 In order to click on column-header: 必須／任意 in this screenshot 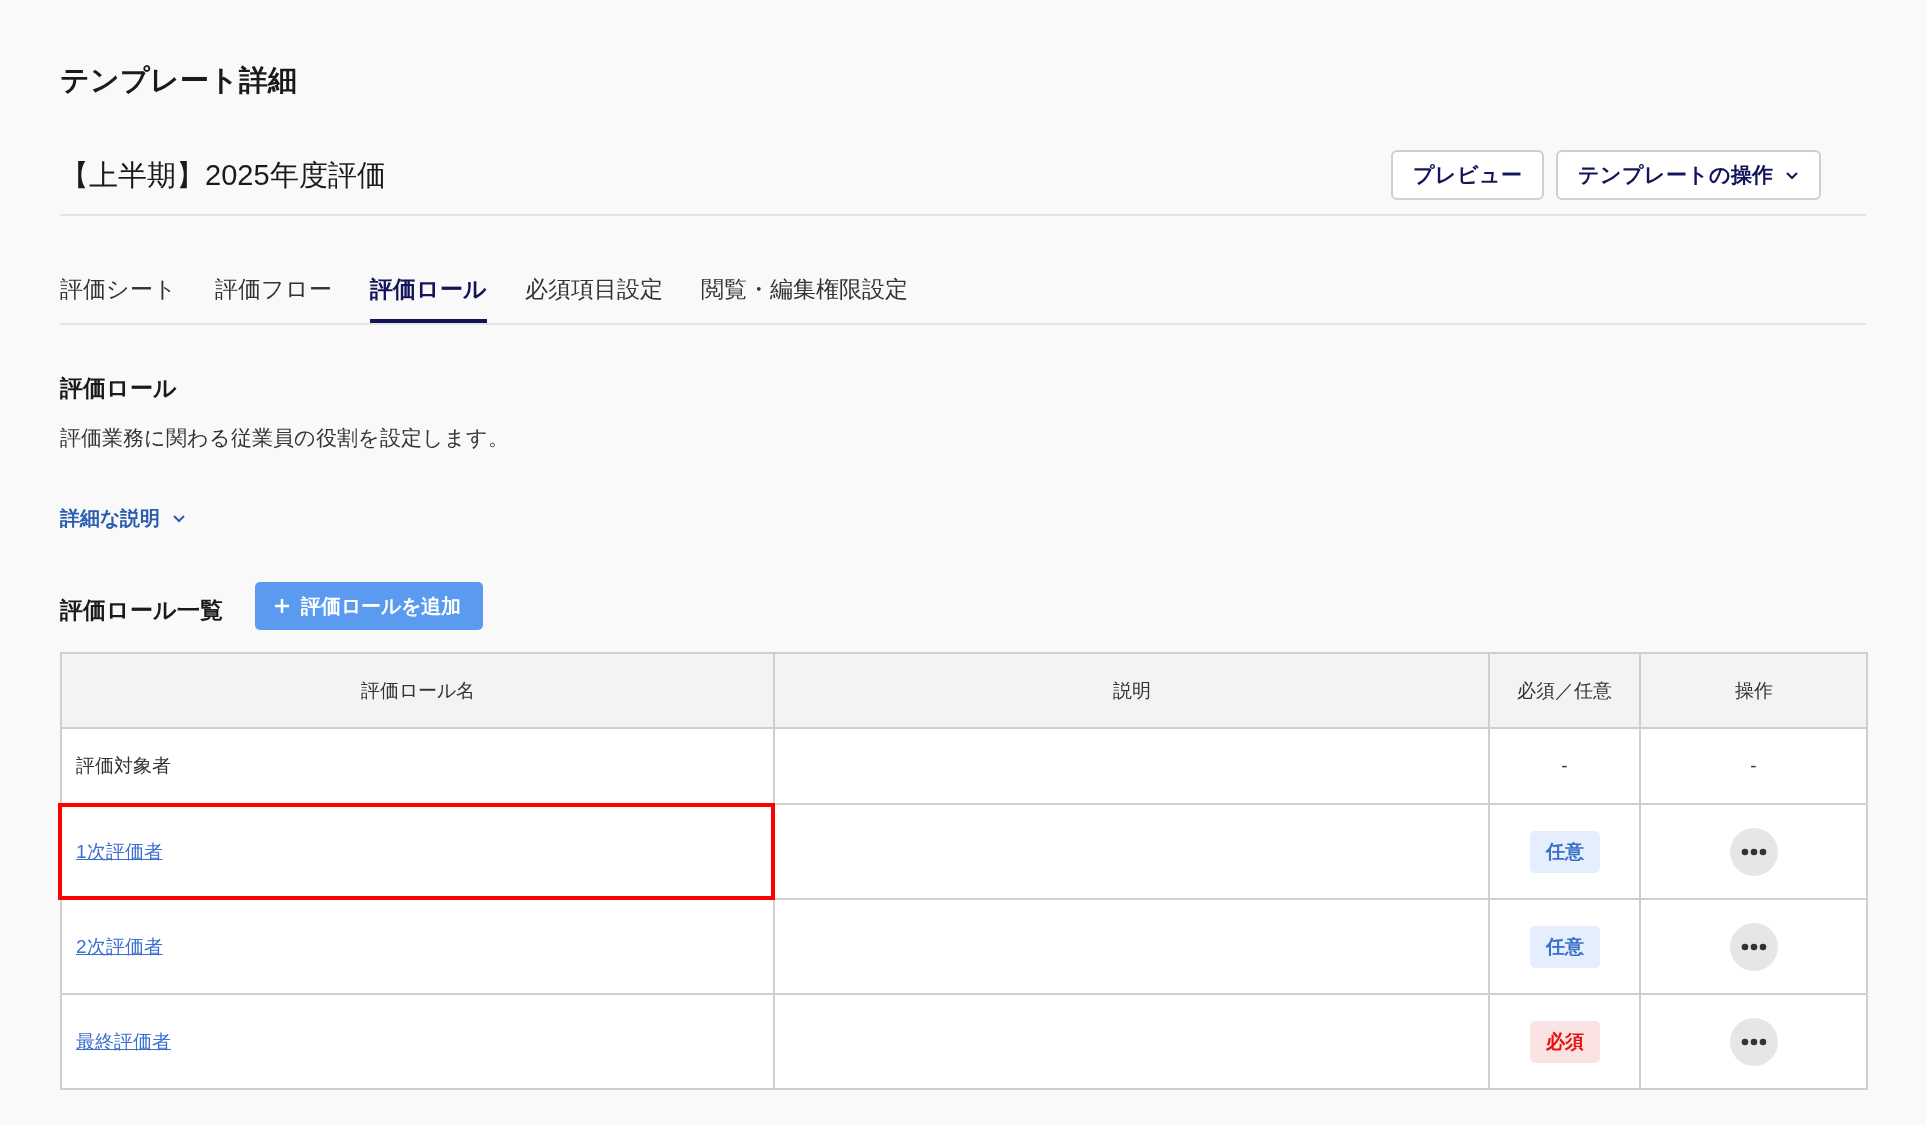, I will do `click(1564, 690)`.